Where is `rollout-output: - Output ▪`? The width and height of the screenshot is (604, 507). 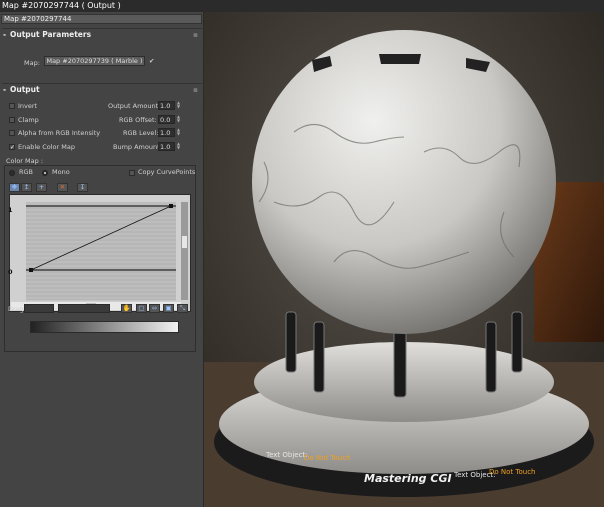 rollout-output: - Output ▪ is located at coordinates (102, 90).